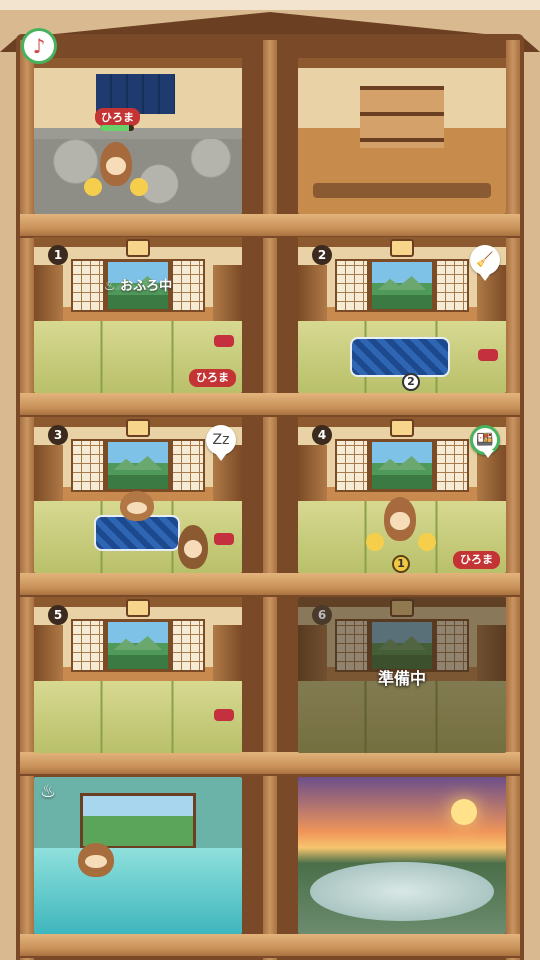 This screenshot has height=960, width=540. What do you see at coordinates (402, 891) in the screenshot?
I see `outdoor-pool` at bounding box center [402, 891].